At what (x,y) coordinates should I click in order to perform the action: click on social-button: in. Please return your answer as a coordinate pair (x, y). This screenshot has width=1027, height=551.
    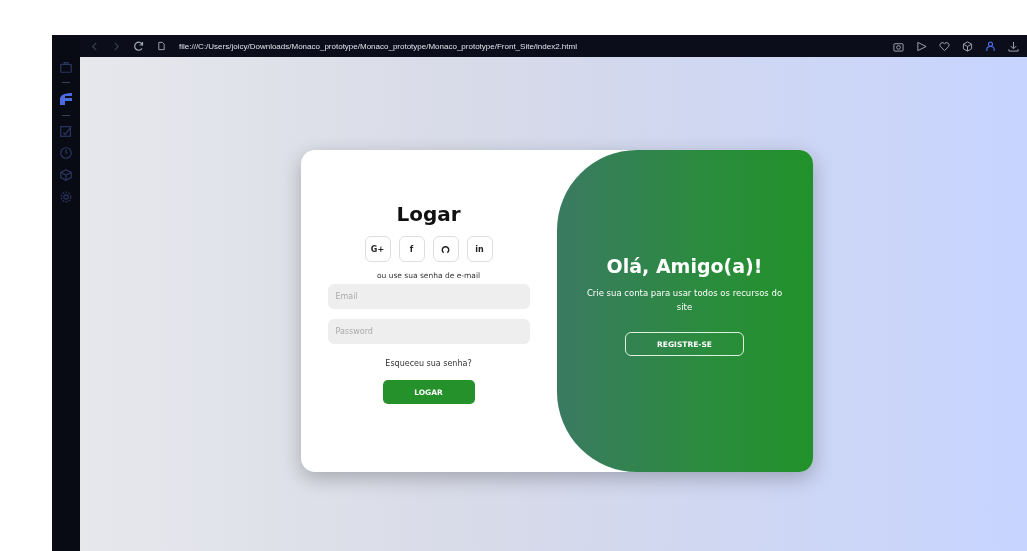
    Looking at the image, I should click on (479, 249).